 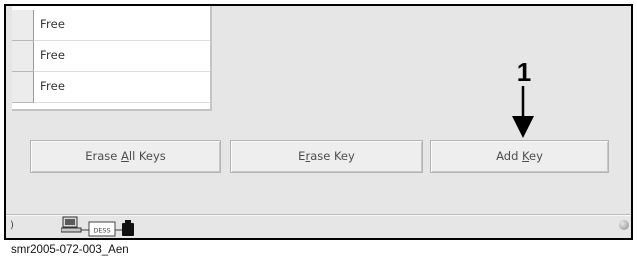 What do you see at coordinates (71, 224) in the screenshot?
I see `computer-icon` at bounding box center [71, 224].